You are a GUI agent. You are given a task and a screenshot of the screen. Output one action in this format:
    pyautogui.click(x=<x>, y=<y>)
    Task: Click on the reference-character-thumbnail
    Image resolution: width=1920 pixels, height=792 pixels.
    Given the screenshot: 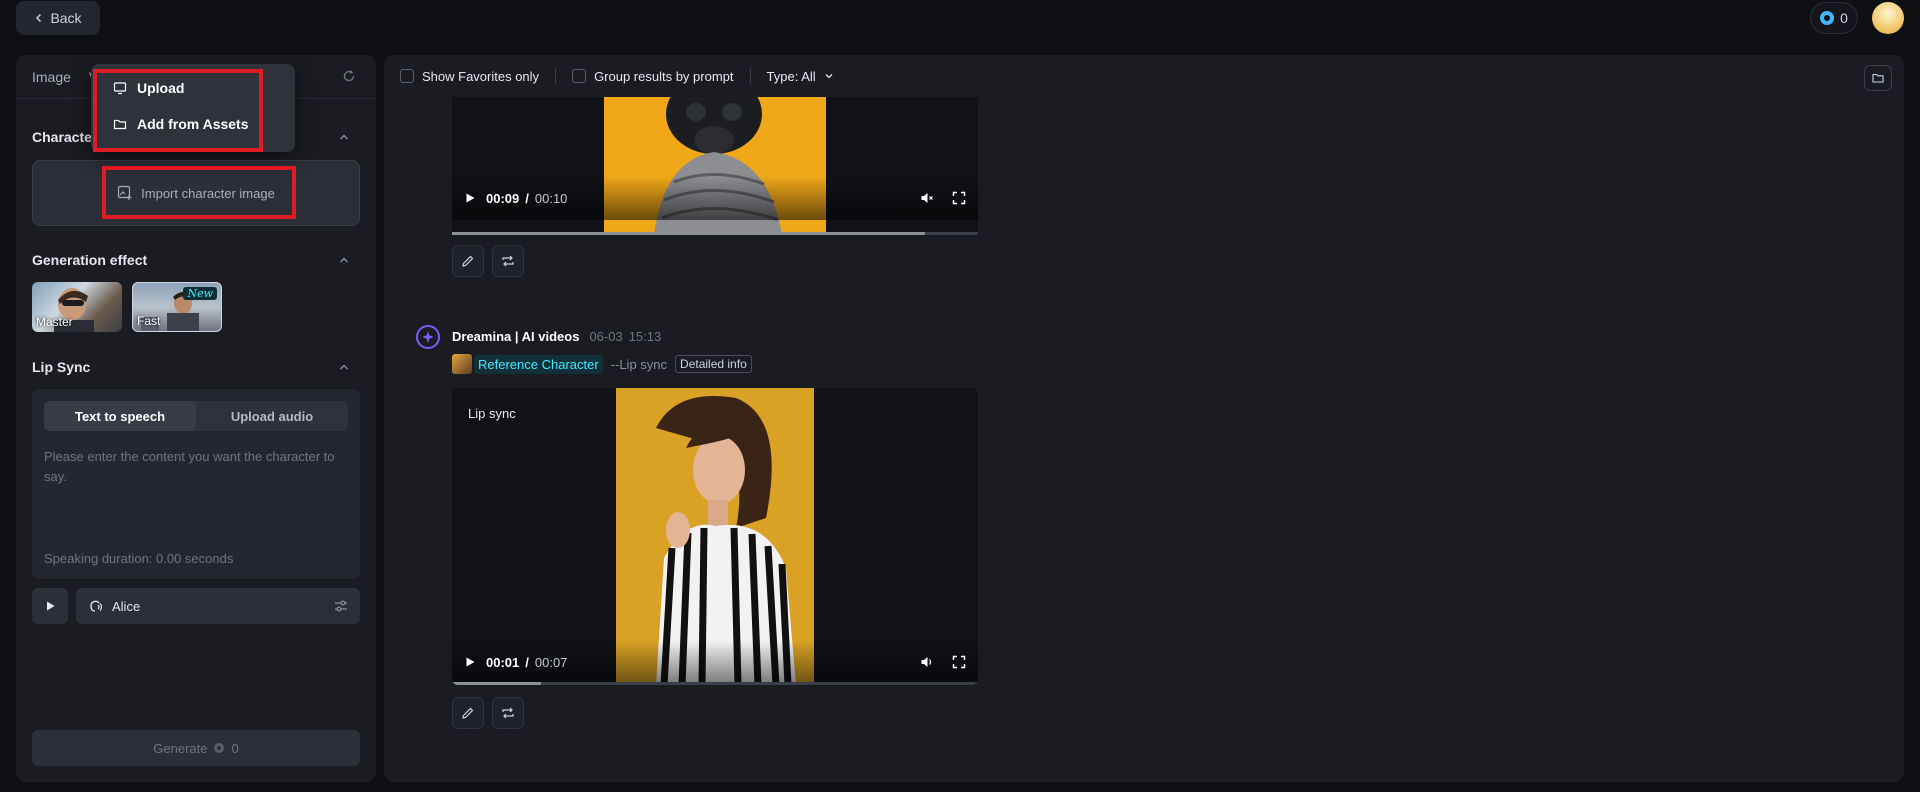 What is the action you would take?
    pyautogui.click(x=462, y=364)
    